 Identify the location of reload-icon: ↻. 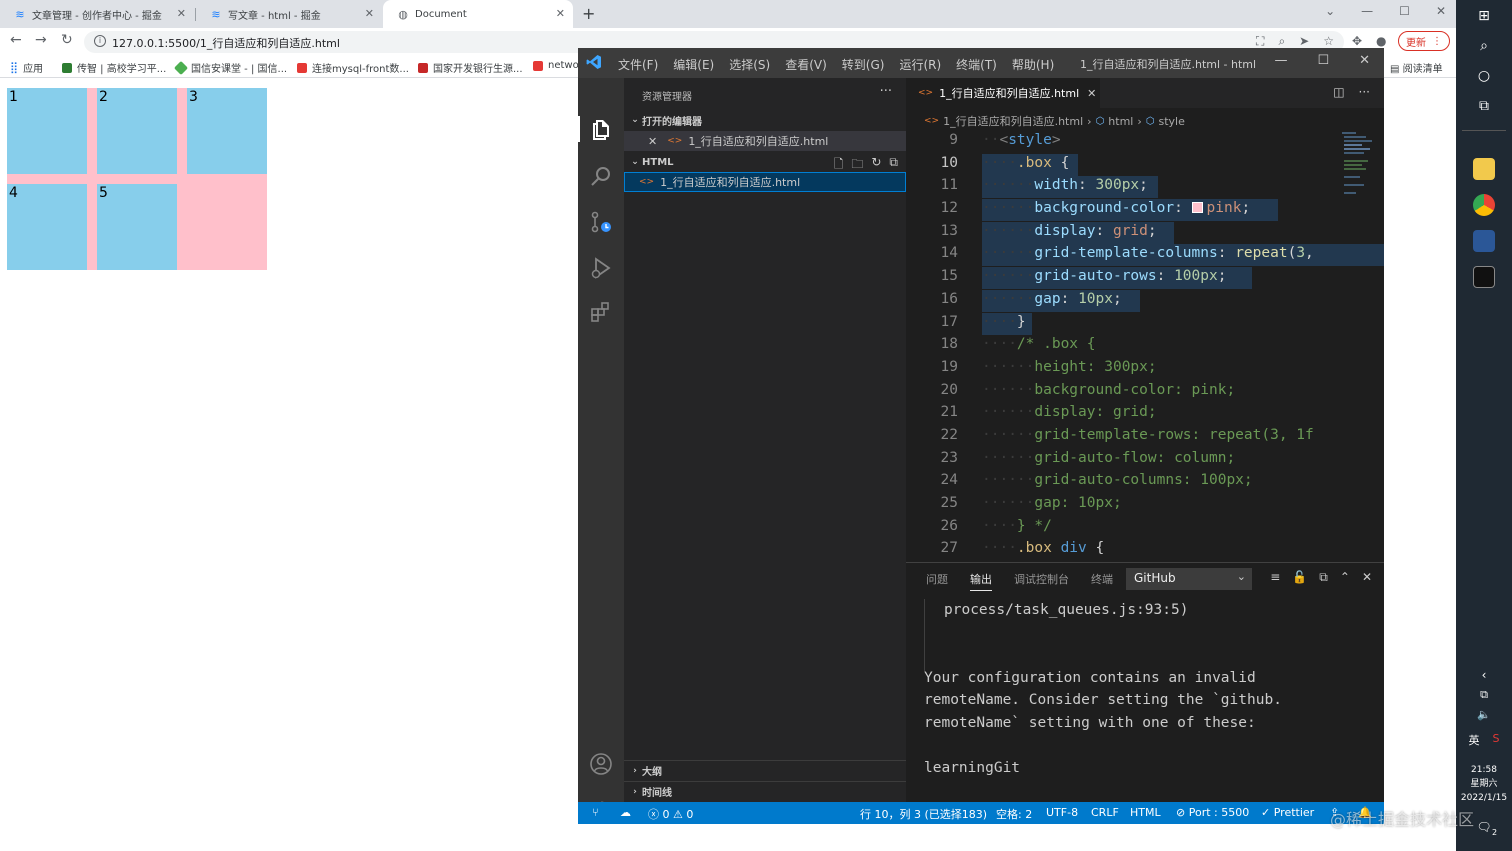
(67, 40).